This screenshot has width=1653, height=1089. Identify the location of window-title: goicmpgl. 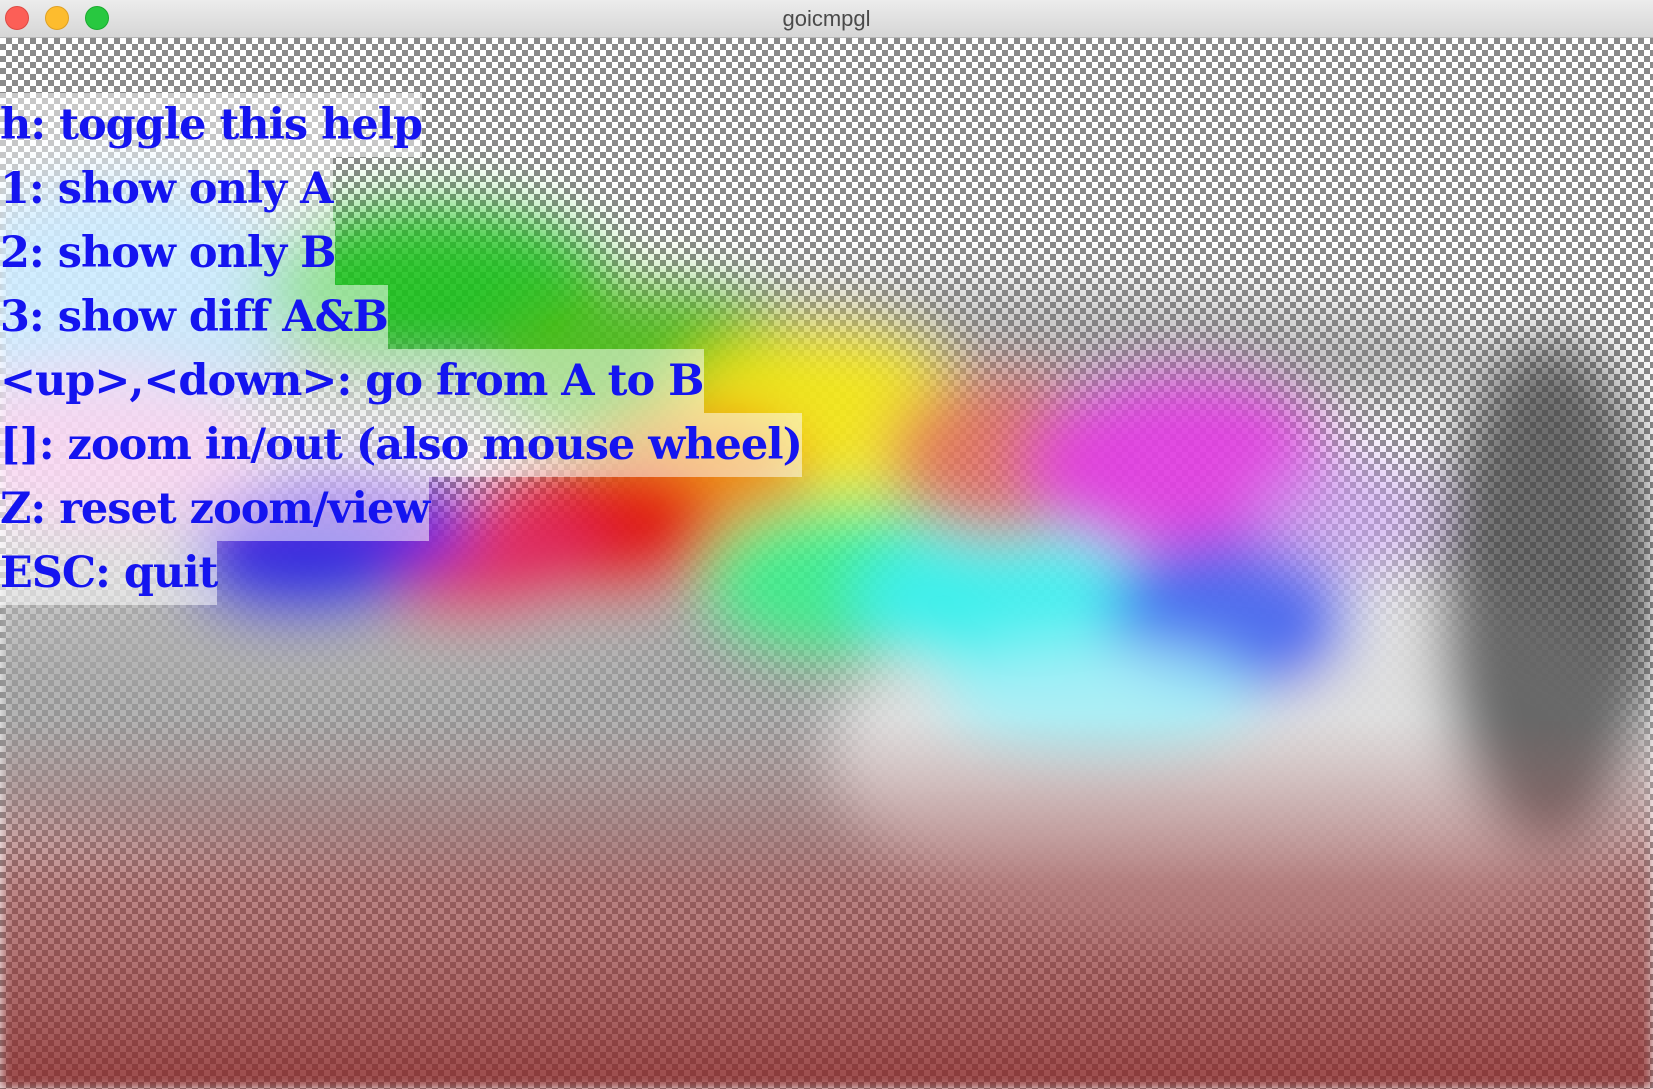
(826, 18).